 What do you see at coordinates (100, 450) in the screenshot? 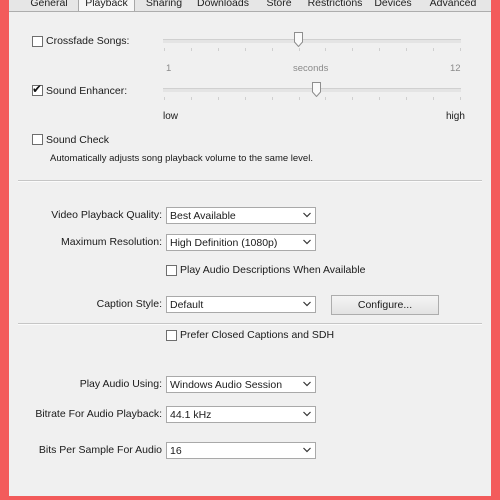
I see `bits-per-sample-label: Bits Per Sample For Audio` at bounding box center [100, 450].